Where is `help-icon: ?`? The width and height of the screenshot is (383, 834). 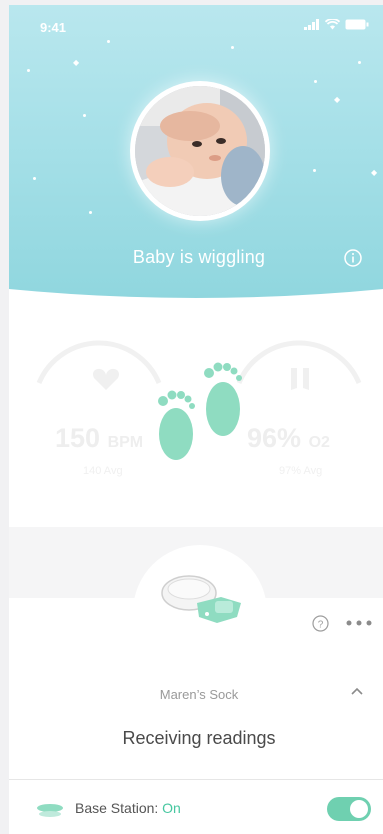
help-icon: ? is located at coordinates (320, 623).